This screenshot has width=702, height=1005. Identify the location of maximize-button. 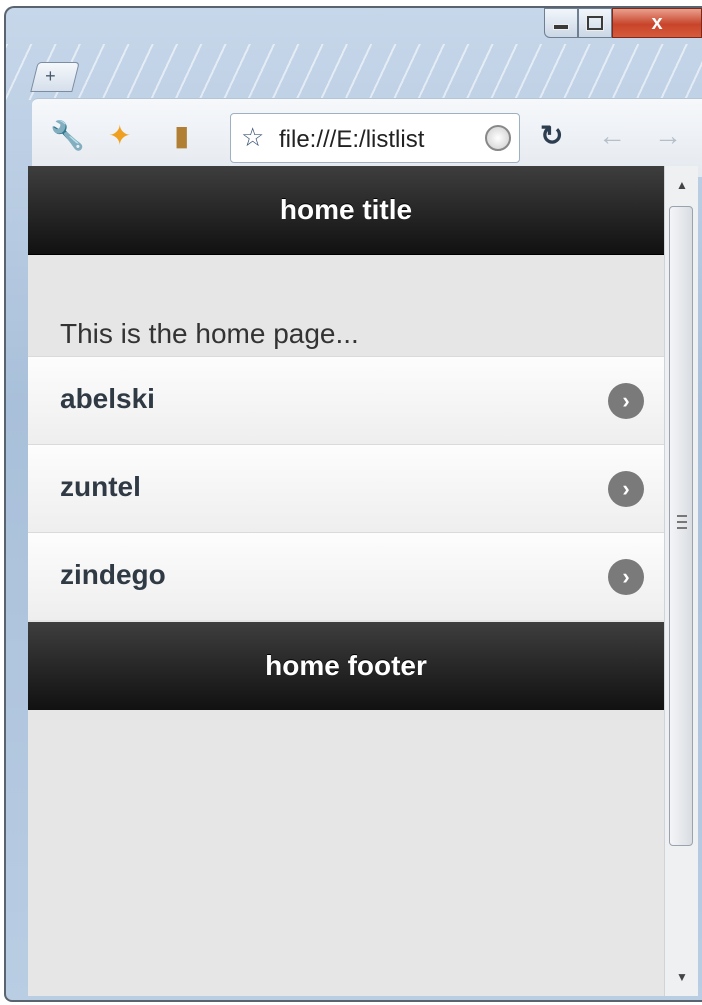
(595, 23).